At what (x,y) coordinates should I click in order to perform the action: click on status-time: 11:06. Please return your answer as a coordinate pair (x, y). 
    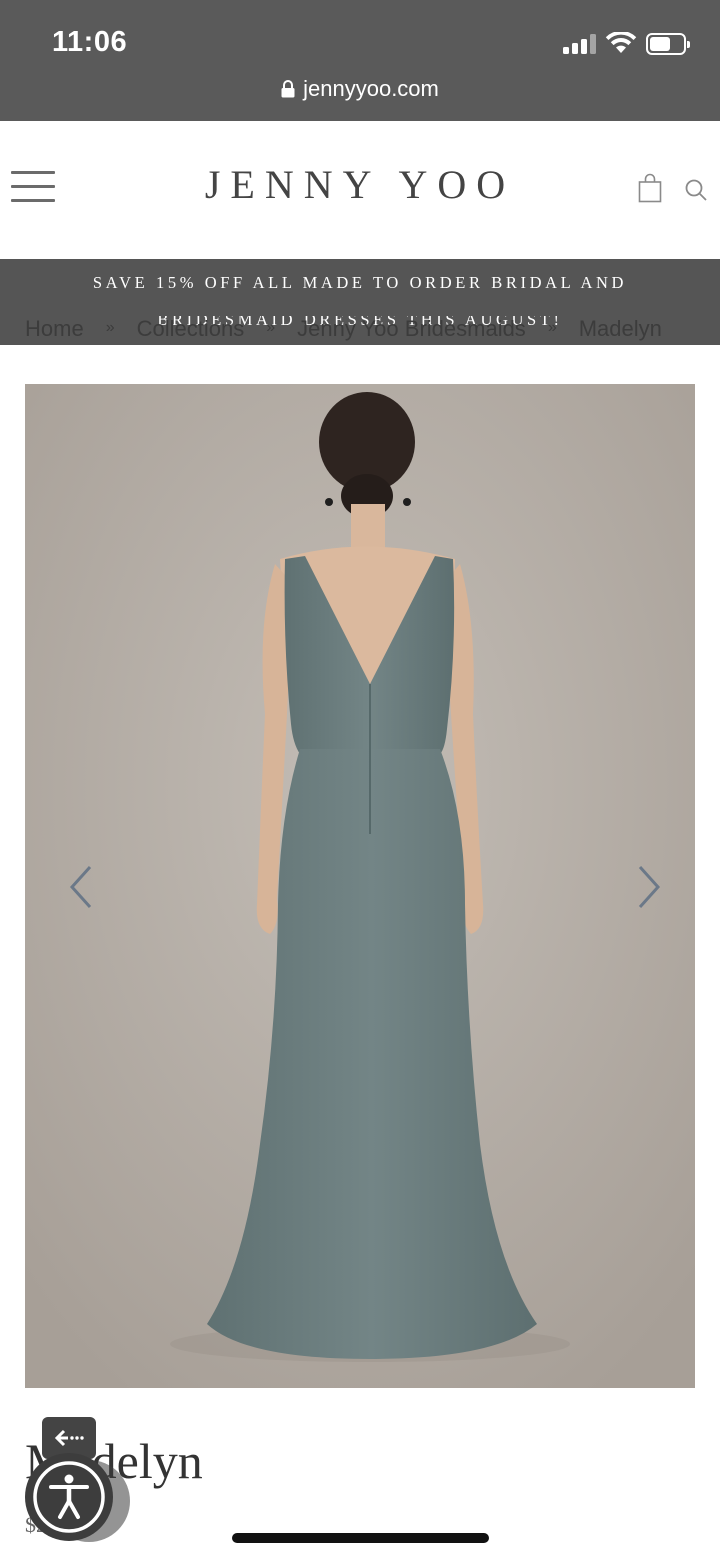
    Looking at the image, I should click on (90, 42).